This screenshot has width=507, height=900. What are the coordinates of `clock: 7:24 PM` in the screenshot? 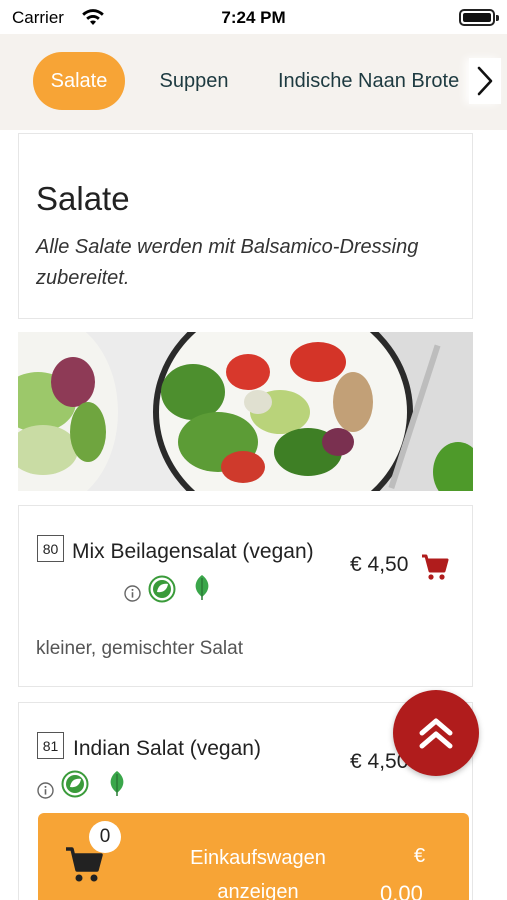 It's located at (253, 17).